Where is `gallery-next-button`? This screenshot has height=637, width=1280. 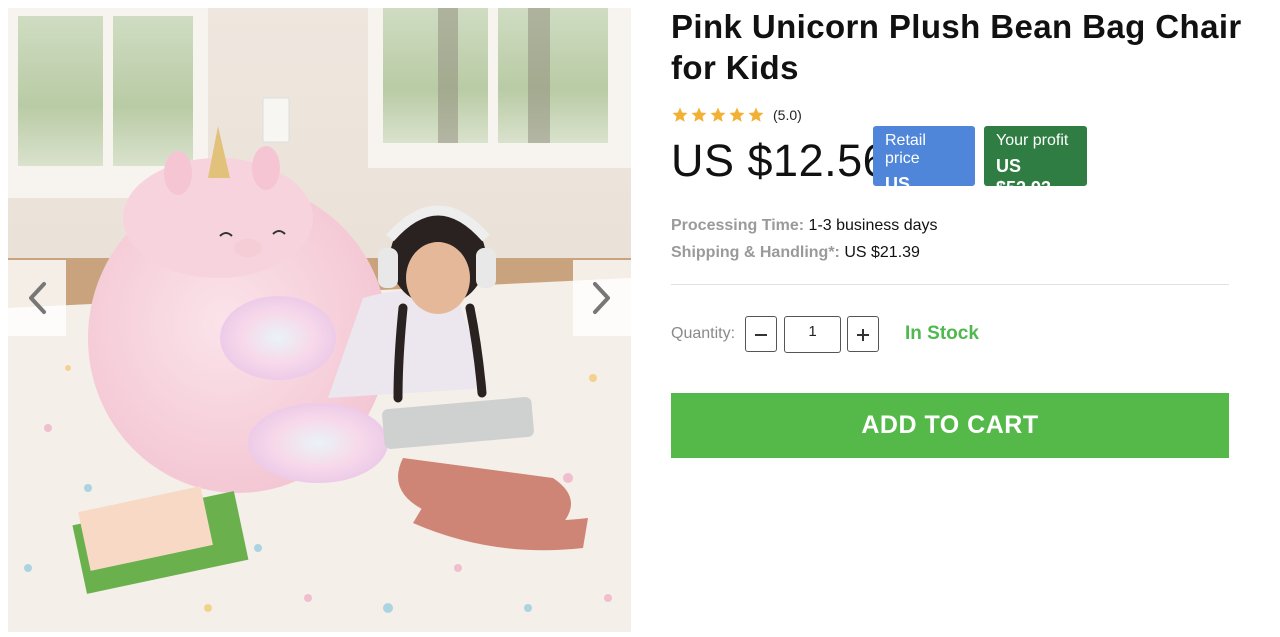 gallery-next-button is located at coordinates (602, 298).